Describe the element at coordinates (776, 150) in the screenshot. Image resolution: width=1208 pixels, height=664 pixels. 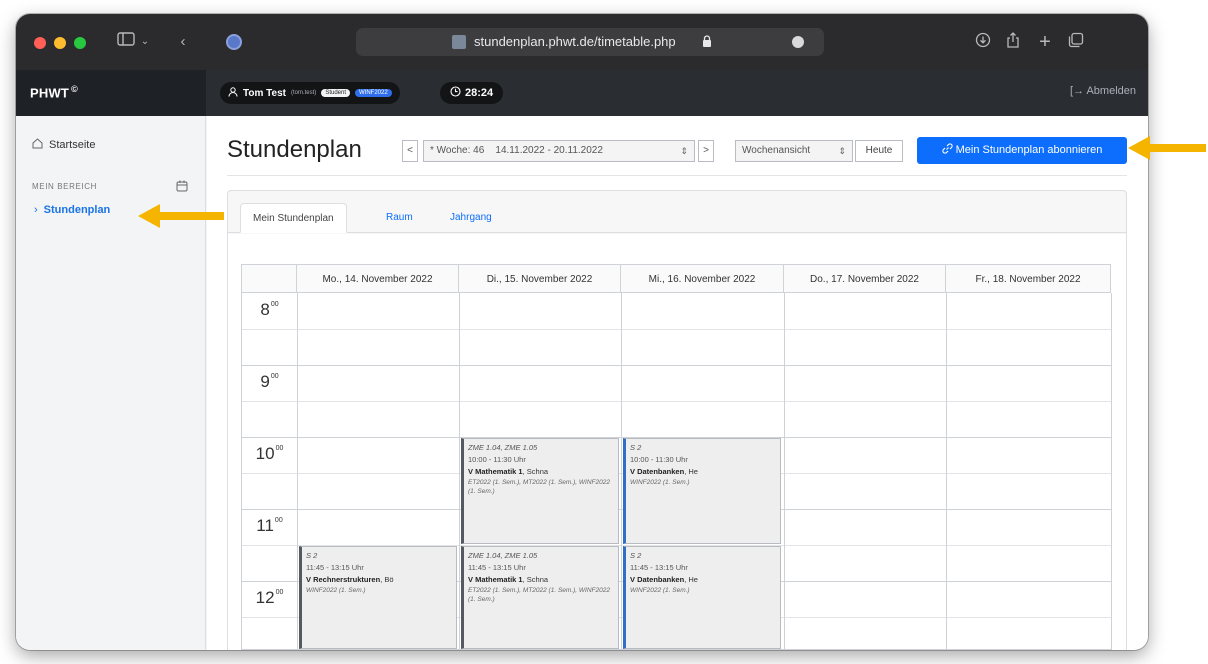
I see `view-select-value: Wochenansicht` at that location.